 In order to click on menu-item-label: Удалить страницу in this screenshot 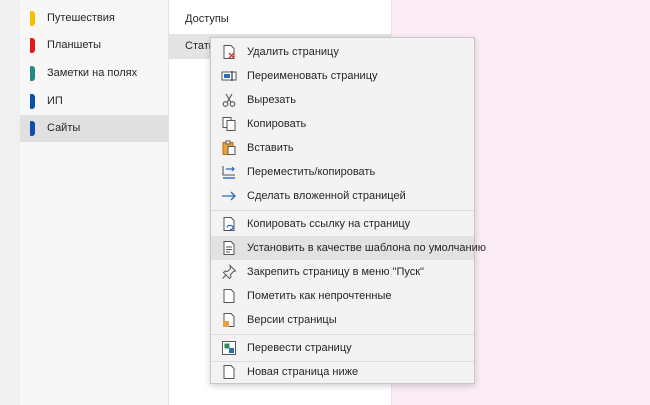, I will do `click(293, 52)`.